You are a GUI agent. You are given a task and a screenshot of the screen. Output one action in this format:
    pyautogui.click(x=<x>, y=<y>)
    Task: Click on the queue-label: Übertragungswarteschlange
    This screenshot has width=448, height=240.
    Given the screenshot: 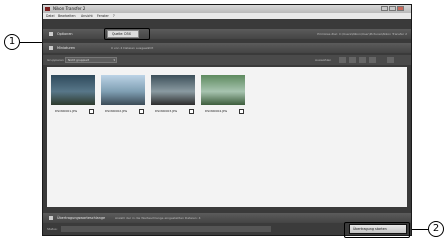 What is the action you would take?
    pyautogui.click(x=81, y=218)
    